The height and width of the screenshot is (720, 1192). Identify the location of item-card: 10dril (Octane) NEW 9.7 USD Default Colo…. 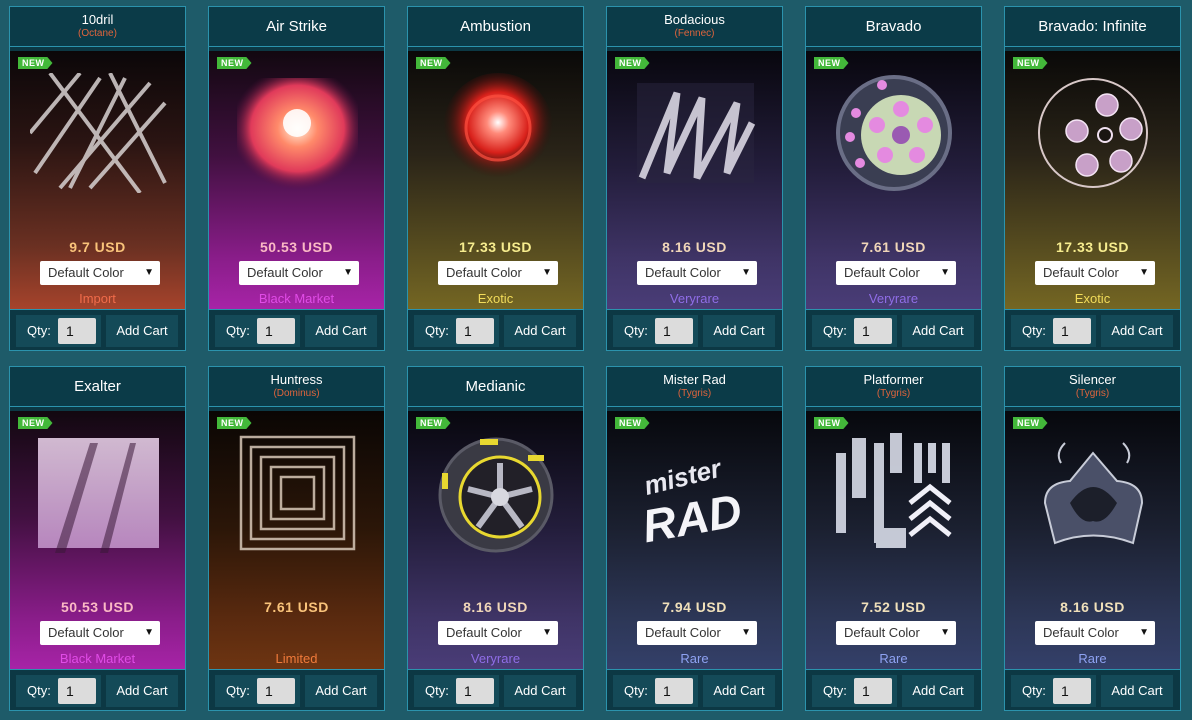
(97, 178).